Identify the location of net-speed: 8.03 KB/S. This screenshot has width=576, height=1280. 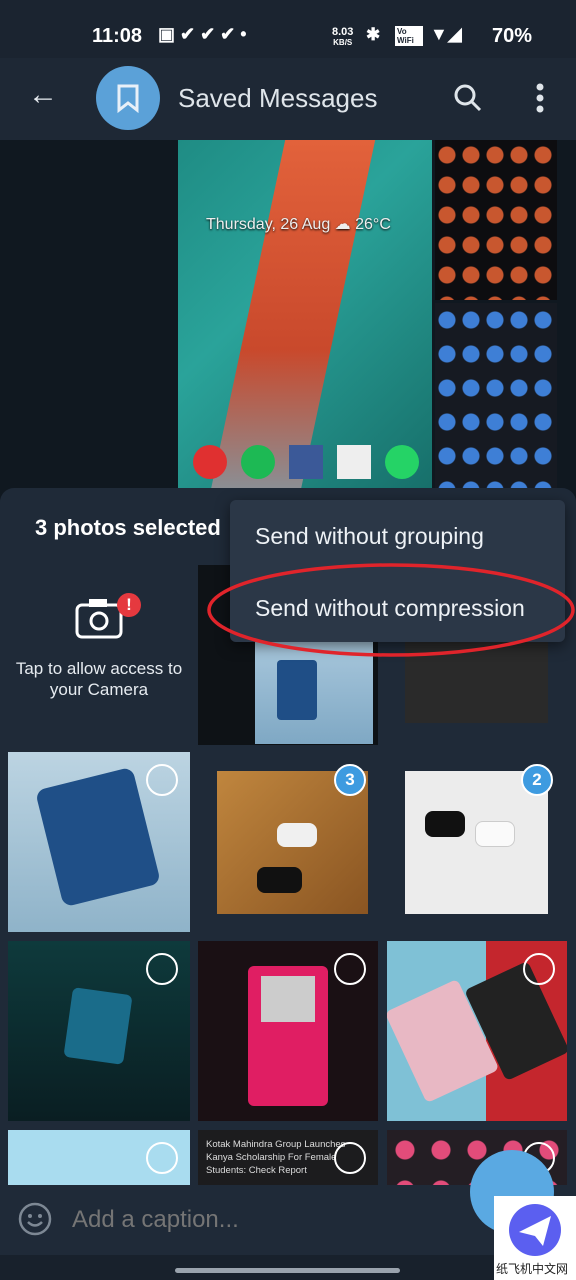
(343, 37).